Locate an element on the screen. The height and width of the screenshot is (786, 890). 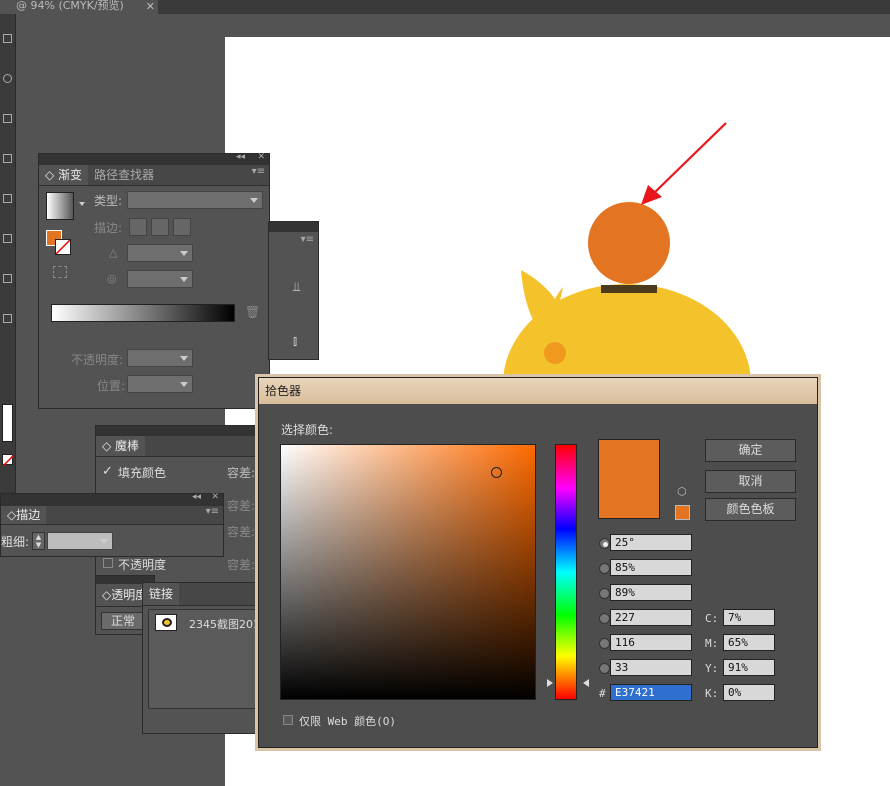
magenta-input: 65% is located at coordinates (749, 642).